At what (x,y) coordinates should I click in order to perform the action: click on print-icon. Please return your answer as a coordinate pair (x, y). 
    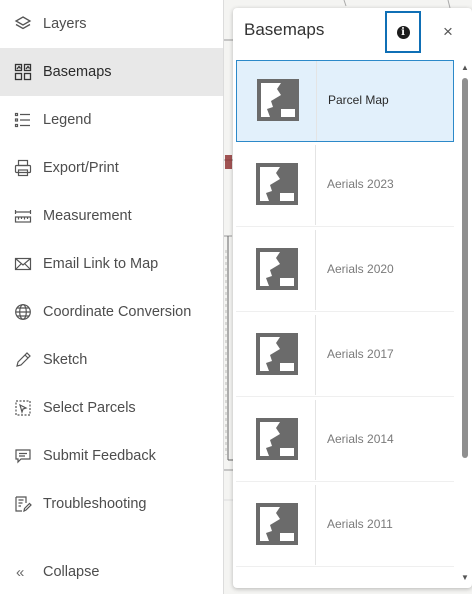
    Looking at the image, I should click on (23, 168).